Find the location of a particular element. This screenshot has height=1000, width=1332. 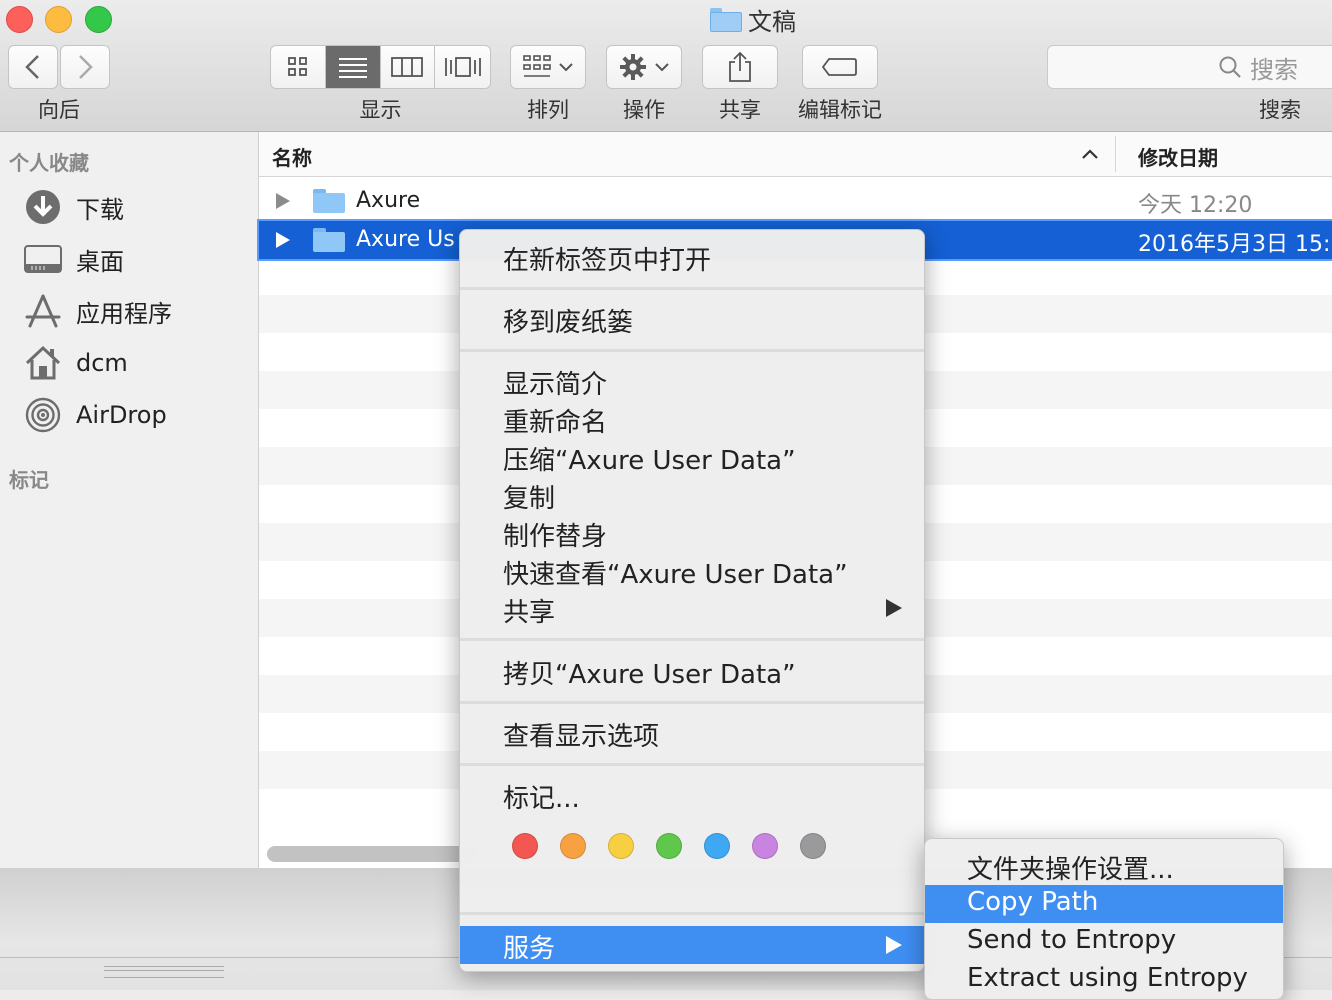

window-title: 文稿 is located at coordinates (753, 19).